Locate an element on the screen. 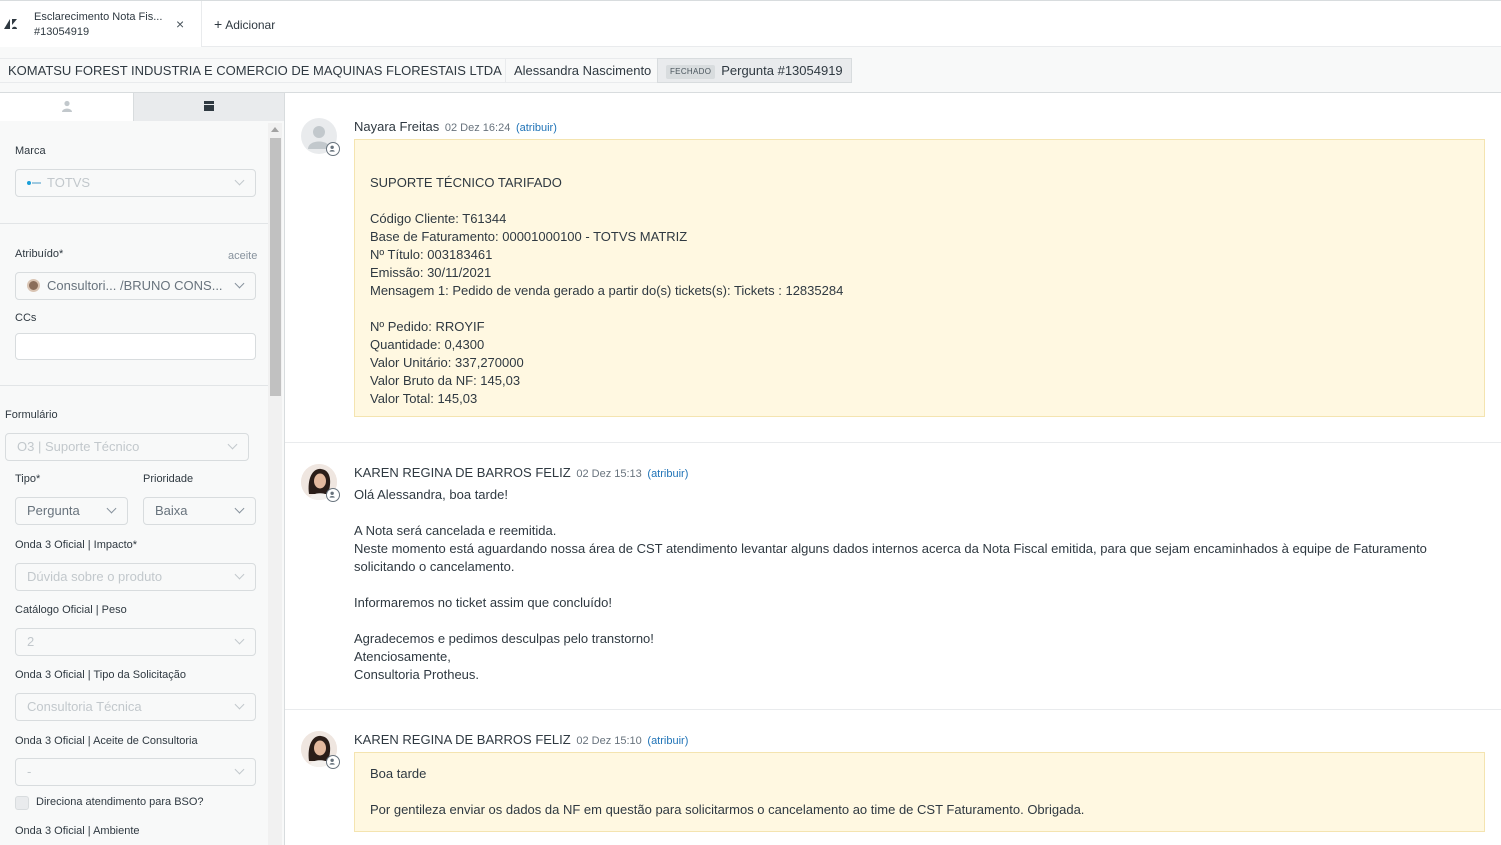 The width and height of the screenshot is (1501, 845). scroll-up-arrow-icon is located at coordinates (275, 129).